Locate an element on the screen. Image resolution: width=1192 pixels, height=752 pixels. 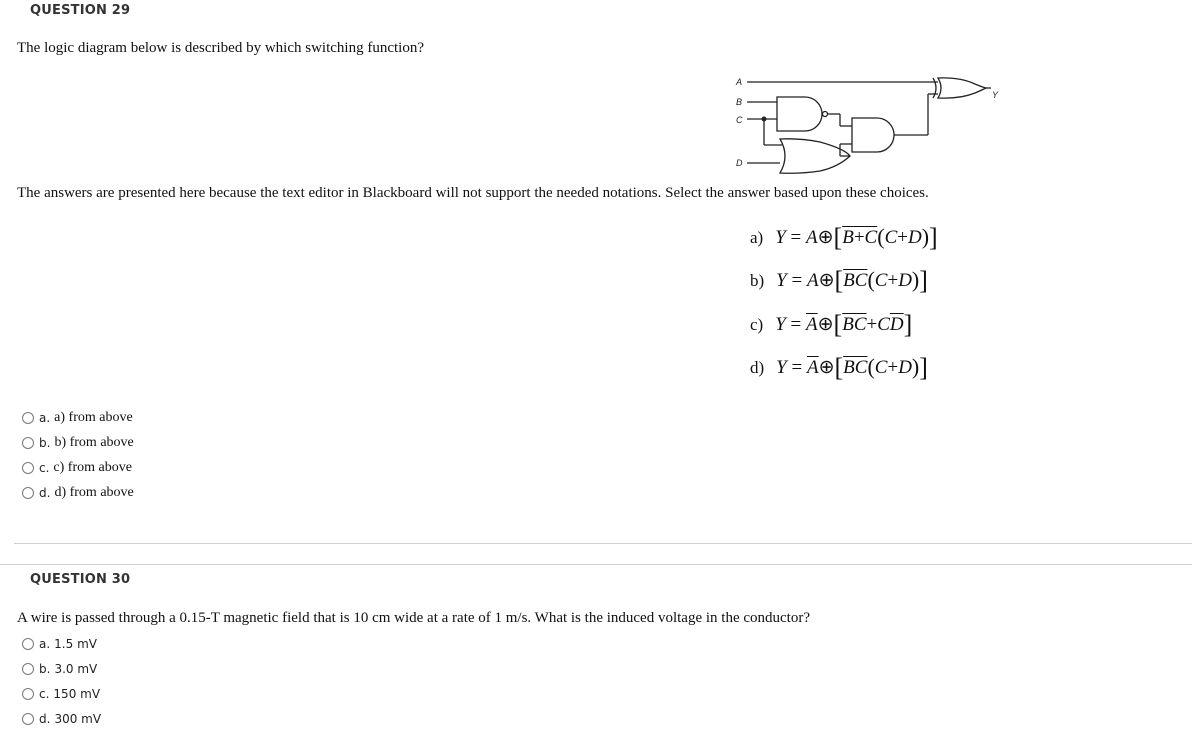
option-label: a) from above is located at coordinates (93, 417).